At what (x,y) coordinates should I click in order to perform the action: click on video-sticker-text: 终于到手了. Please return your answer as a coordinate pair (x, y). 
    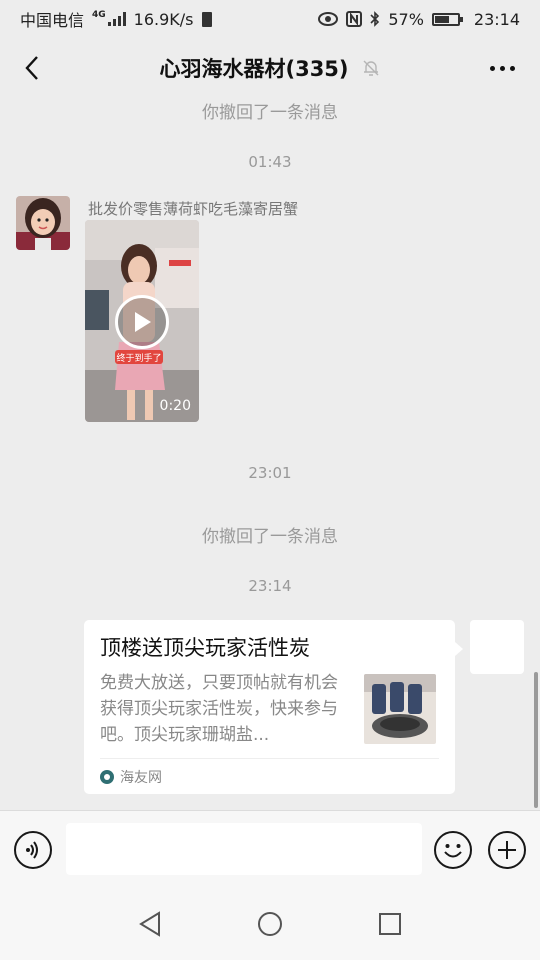
    Looking at the image, I should click on (138, 358).